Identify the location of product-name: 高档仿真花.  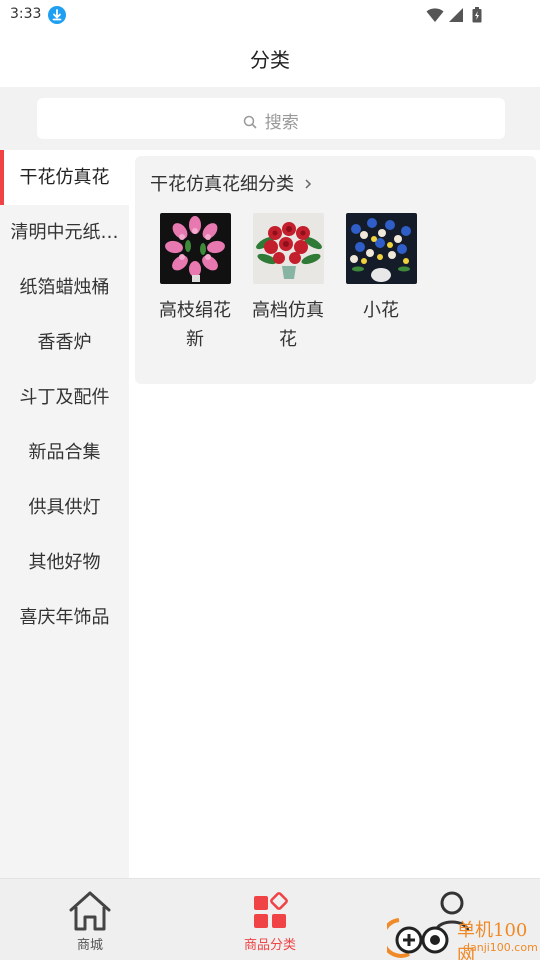
(288, 325).